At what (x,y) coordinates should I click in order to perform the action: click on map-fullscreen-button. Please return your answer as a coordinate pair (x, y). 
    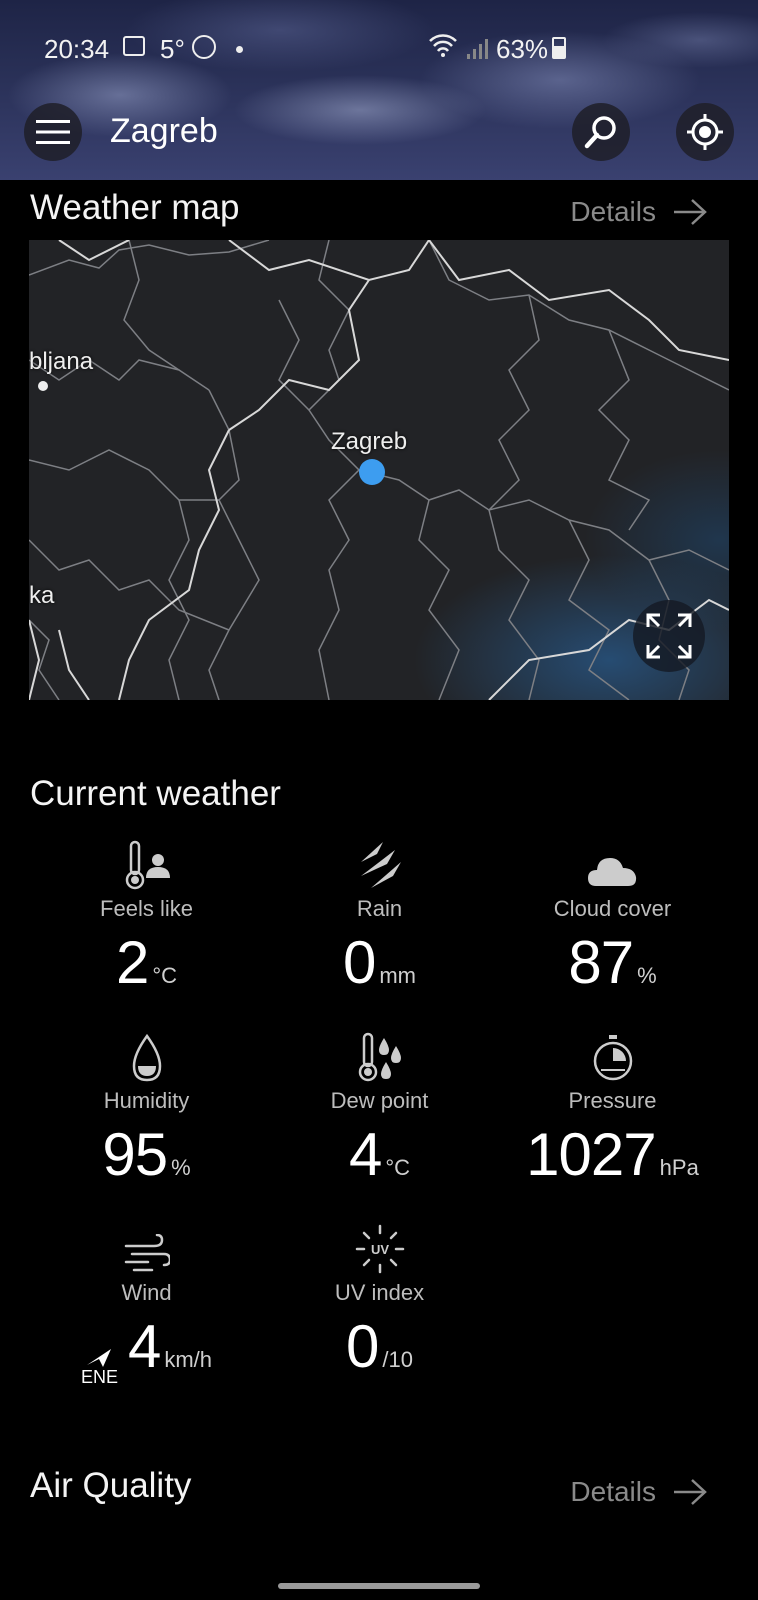
    Looking at the image, I should click on (669, 636).